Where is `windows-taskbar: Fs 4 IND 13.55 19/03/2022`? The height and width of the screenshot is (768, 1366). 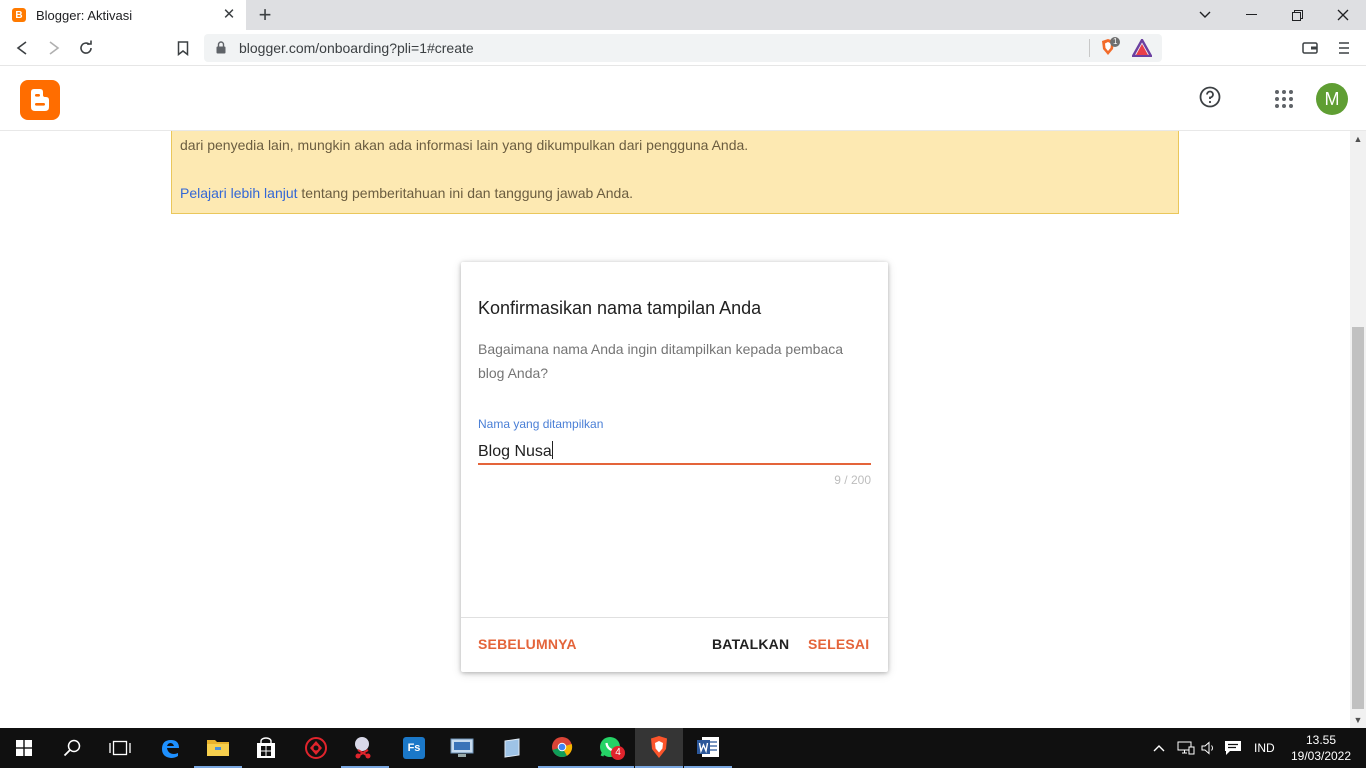
windows-taskbar: Fs 4 IND 13.55 19/03/2022 is located at coordinates (683, 748).